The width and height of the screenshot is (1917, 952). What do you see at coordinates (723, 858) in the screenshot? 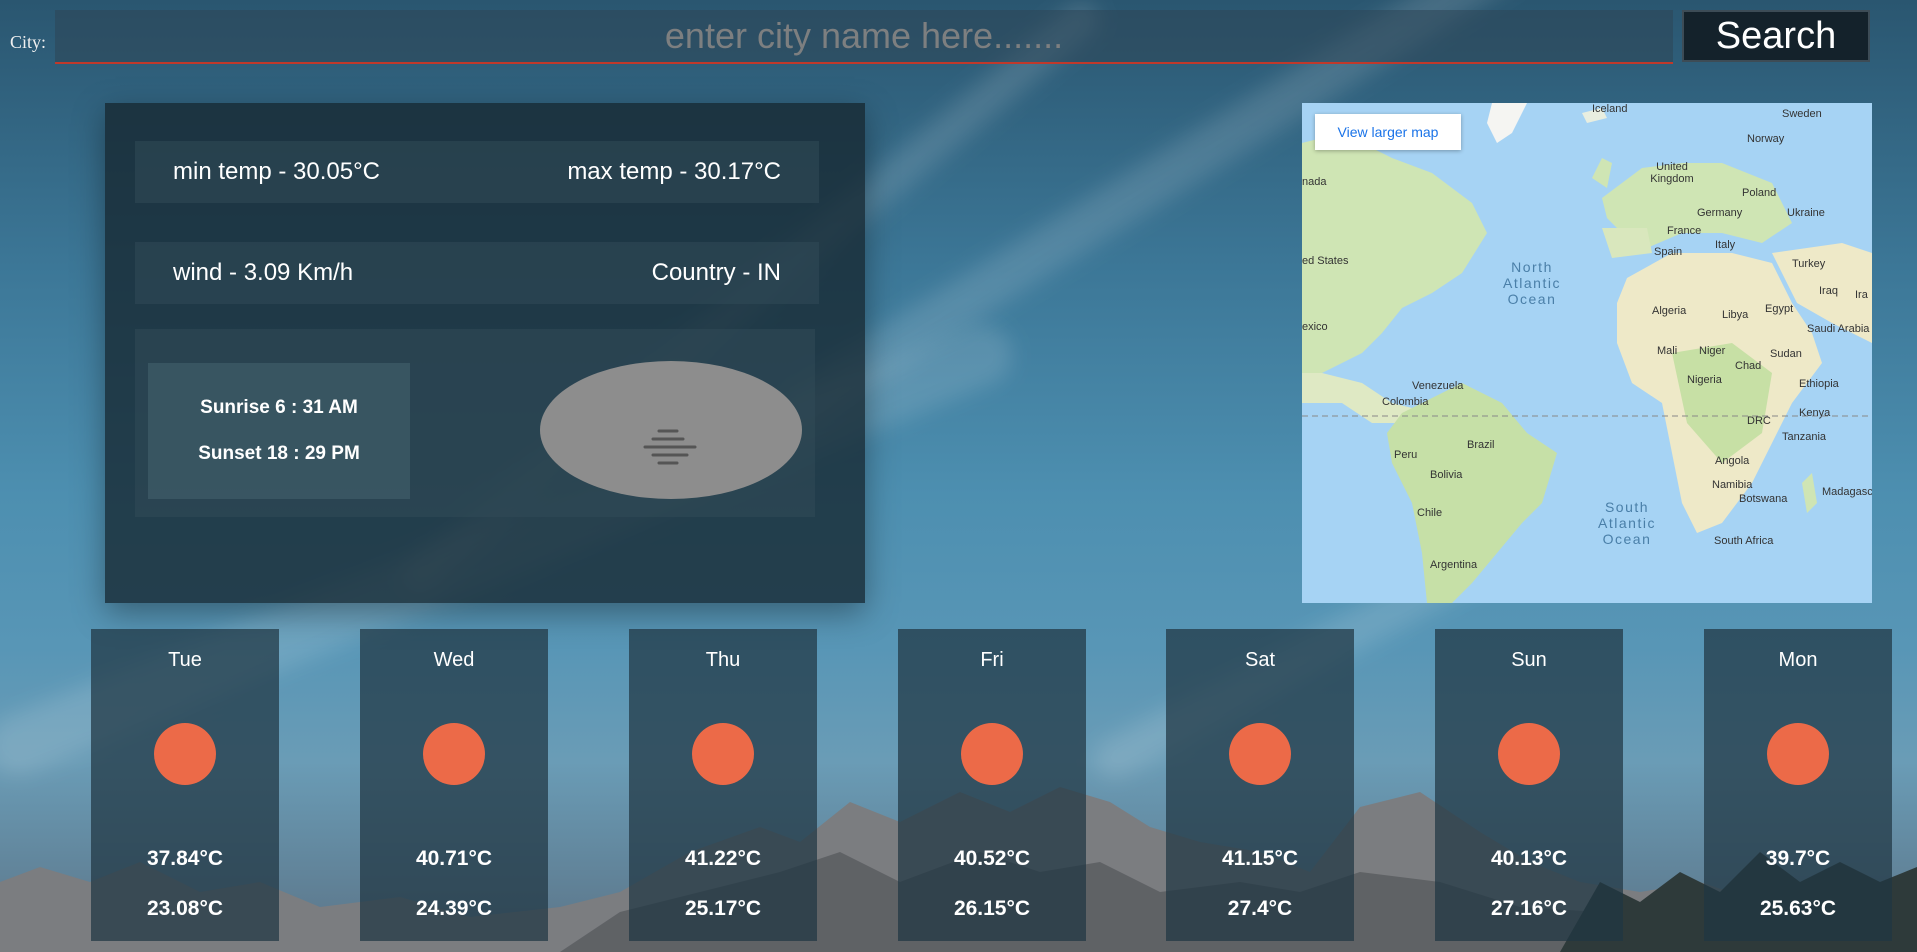
I see `forecast-max-temp: 41.22°C` at bounding box center [723, 858].